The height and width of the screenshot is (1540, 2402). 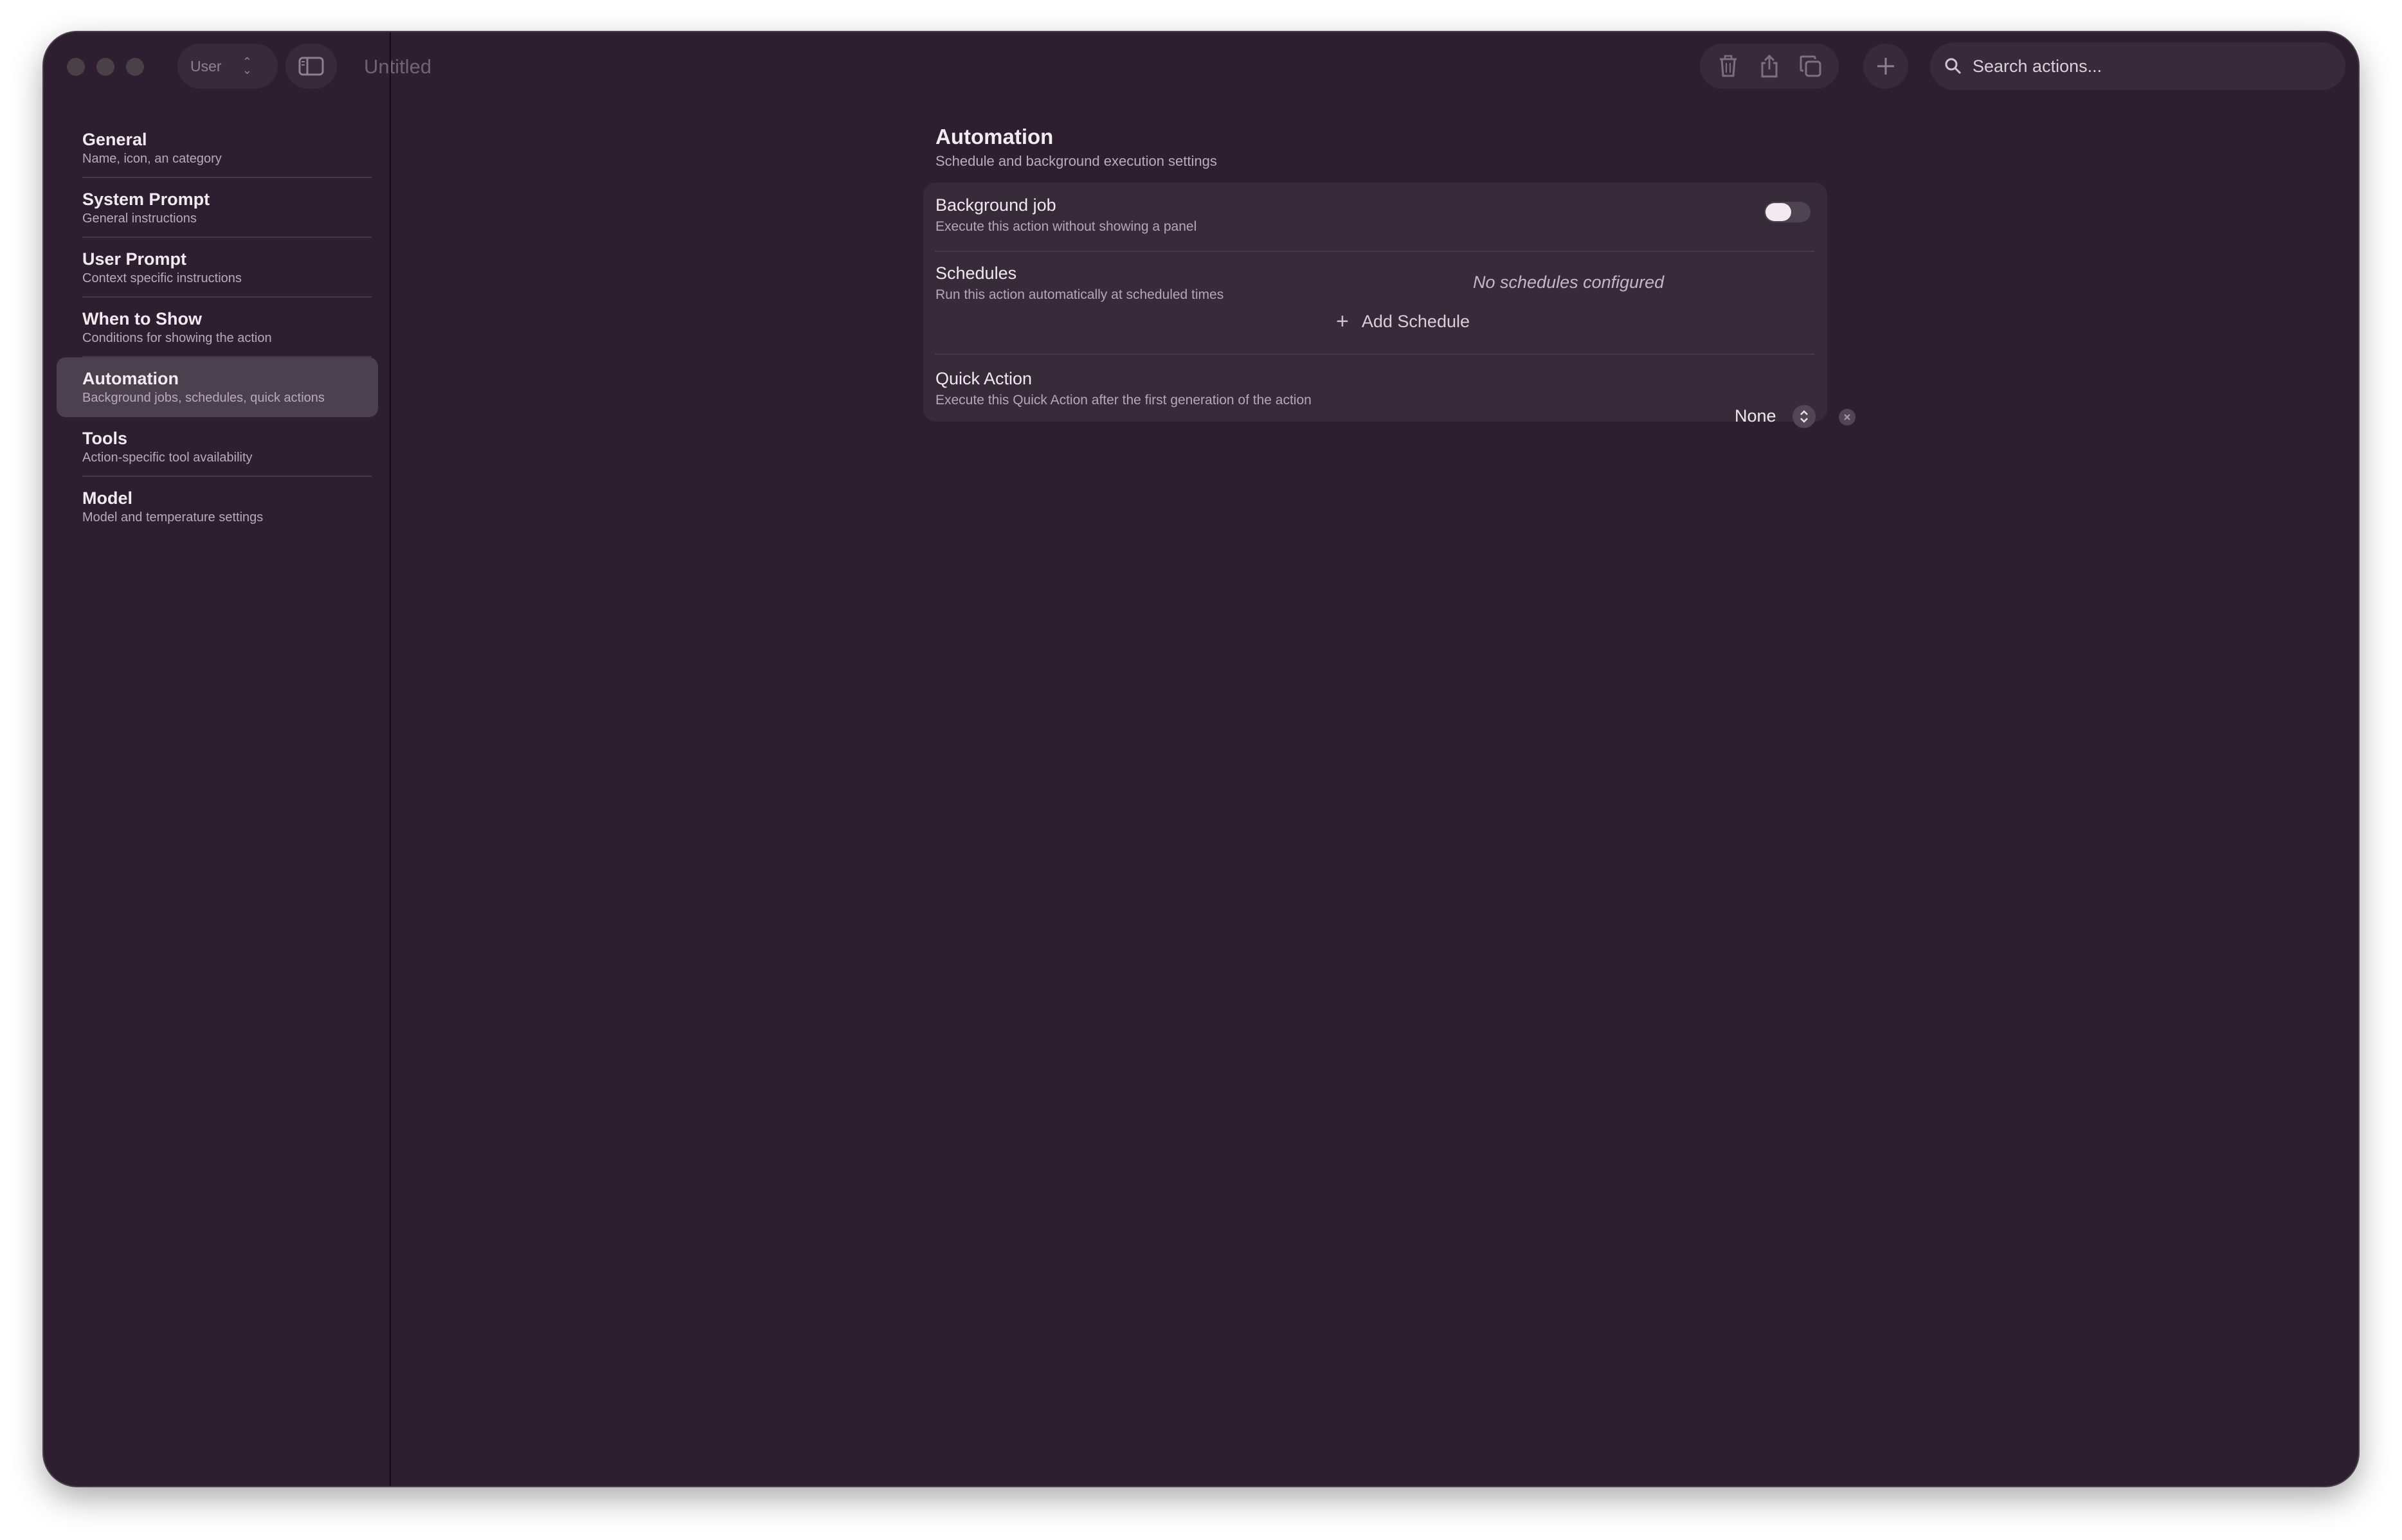 I want to click on sidebar-toggle-button, so click(x=311, y=66).